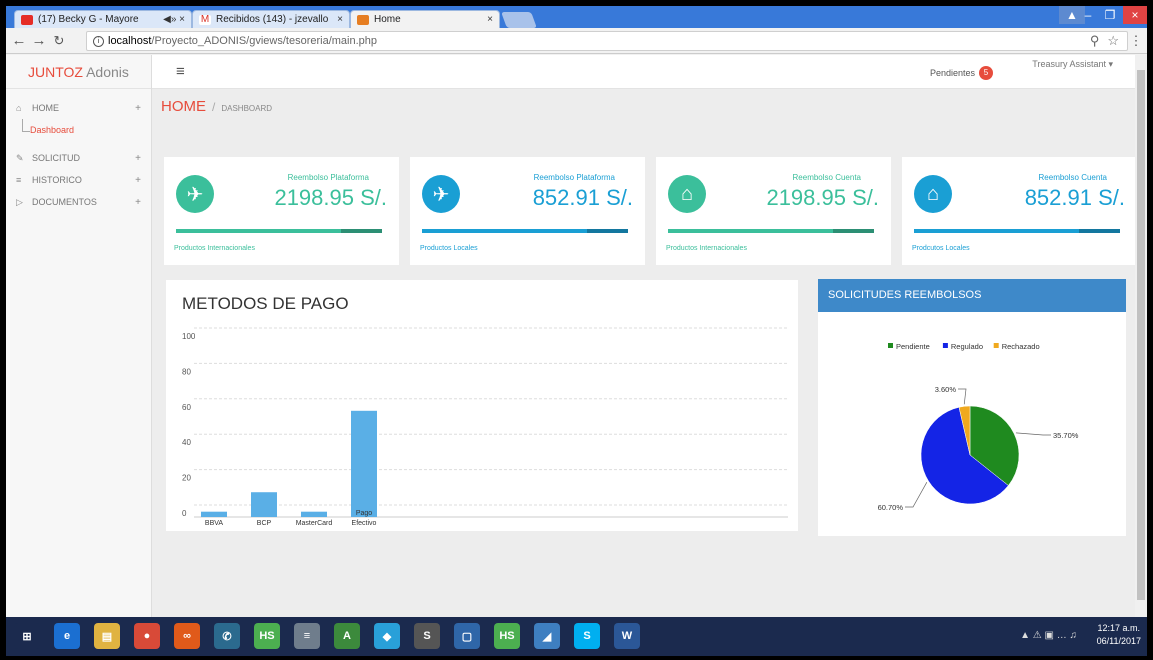 This screenshot has width=1153, height=660. I want to click on hs-icon: HS, so click(267, 636).